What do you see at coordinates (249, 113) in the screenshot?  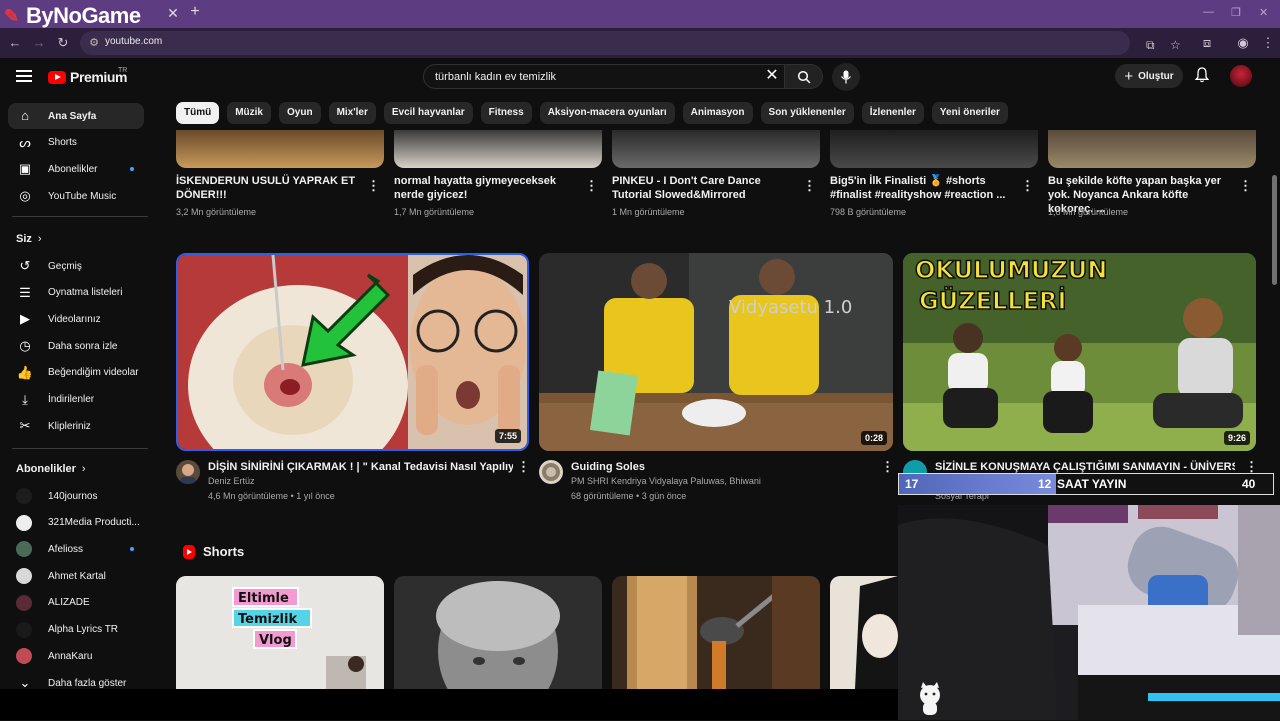 I see `filter-chip: Müzik` at bounding box center [249, 113].